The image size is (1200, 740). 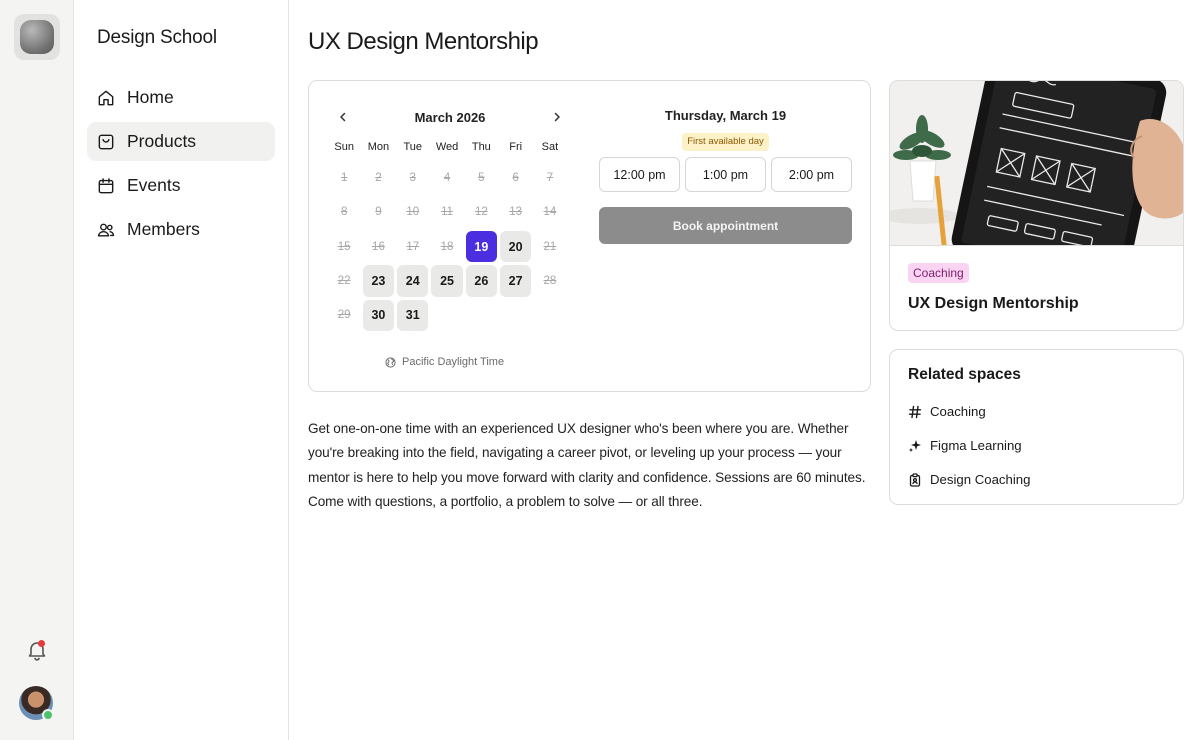 What do you see at coordinates (106, 230) in the screenshot?
I see `members-icon` at bounding box center [106, 230].